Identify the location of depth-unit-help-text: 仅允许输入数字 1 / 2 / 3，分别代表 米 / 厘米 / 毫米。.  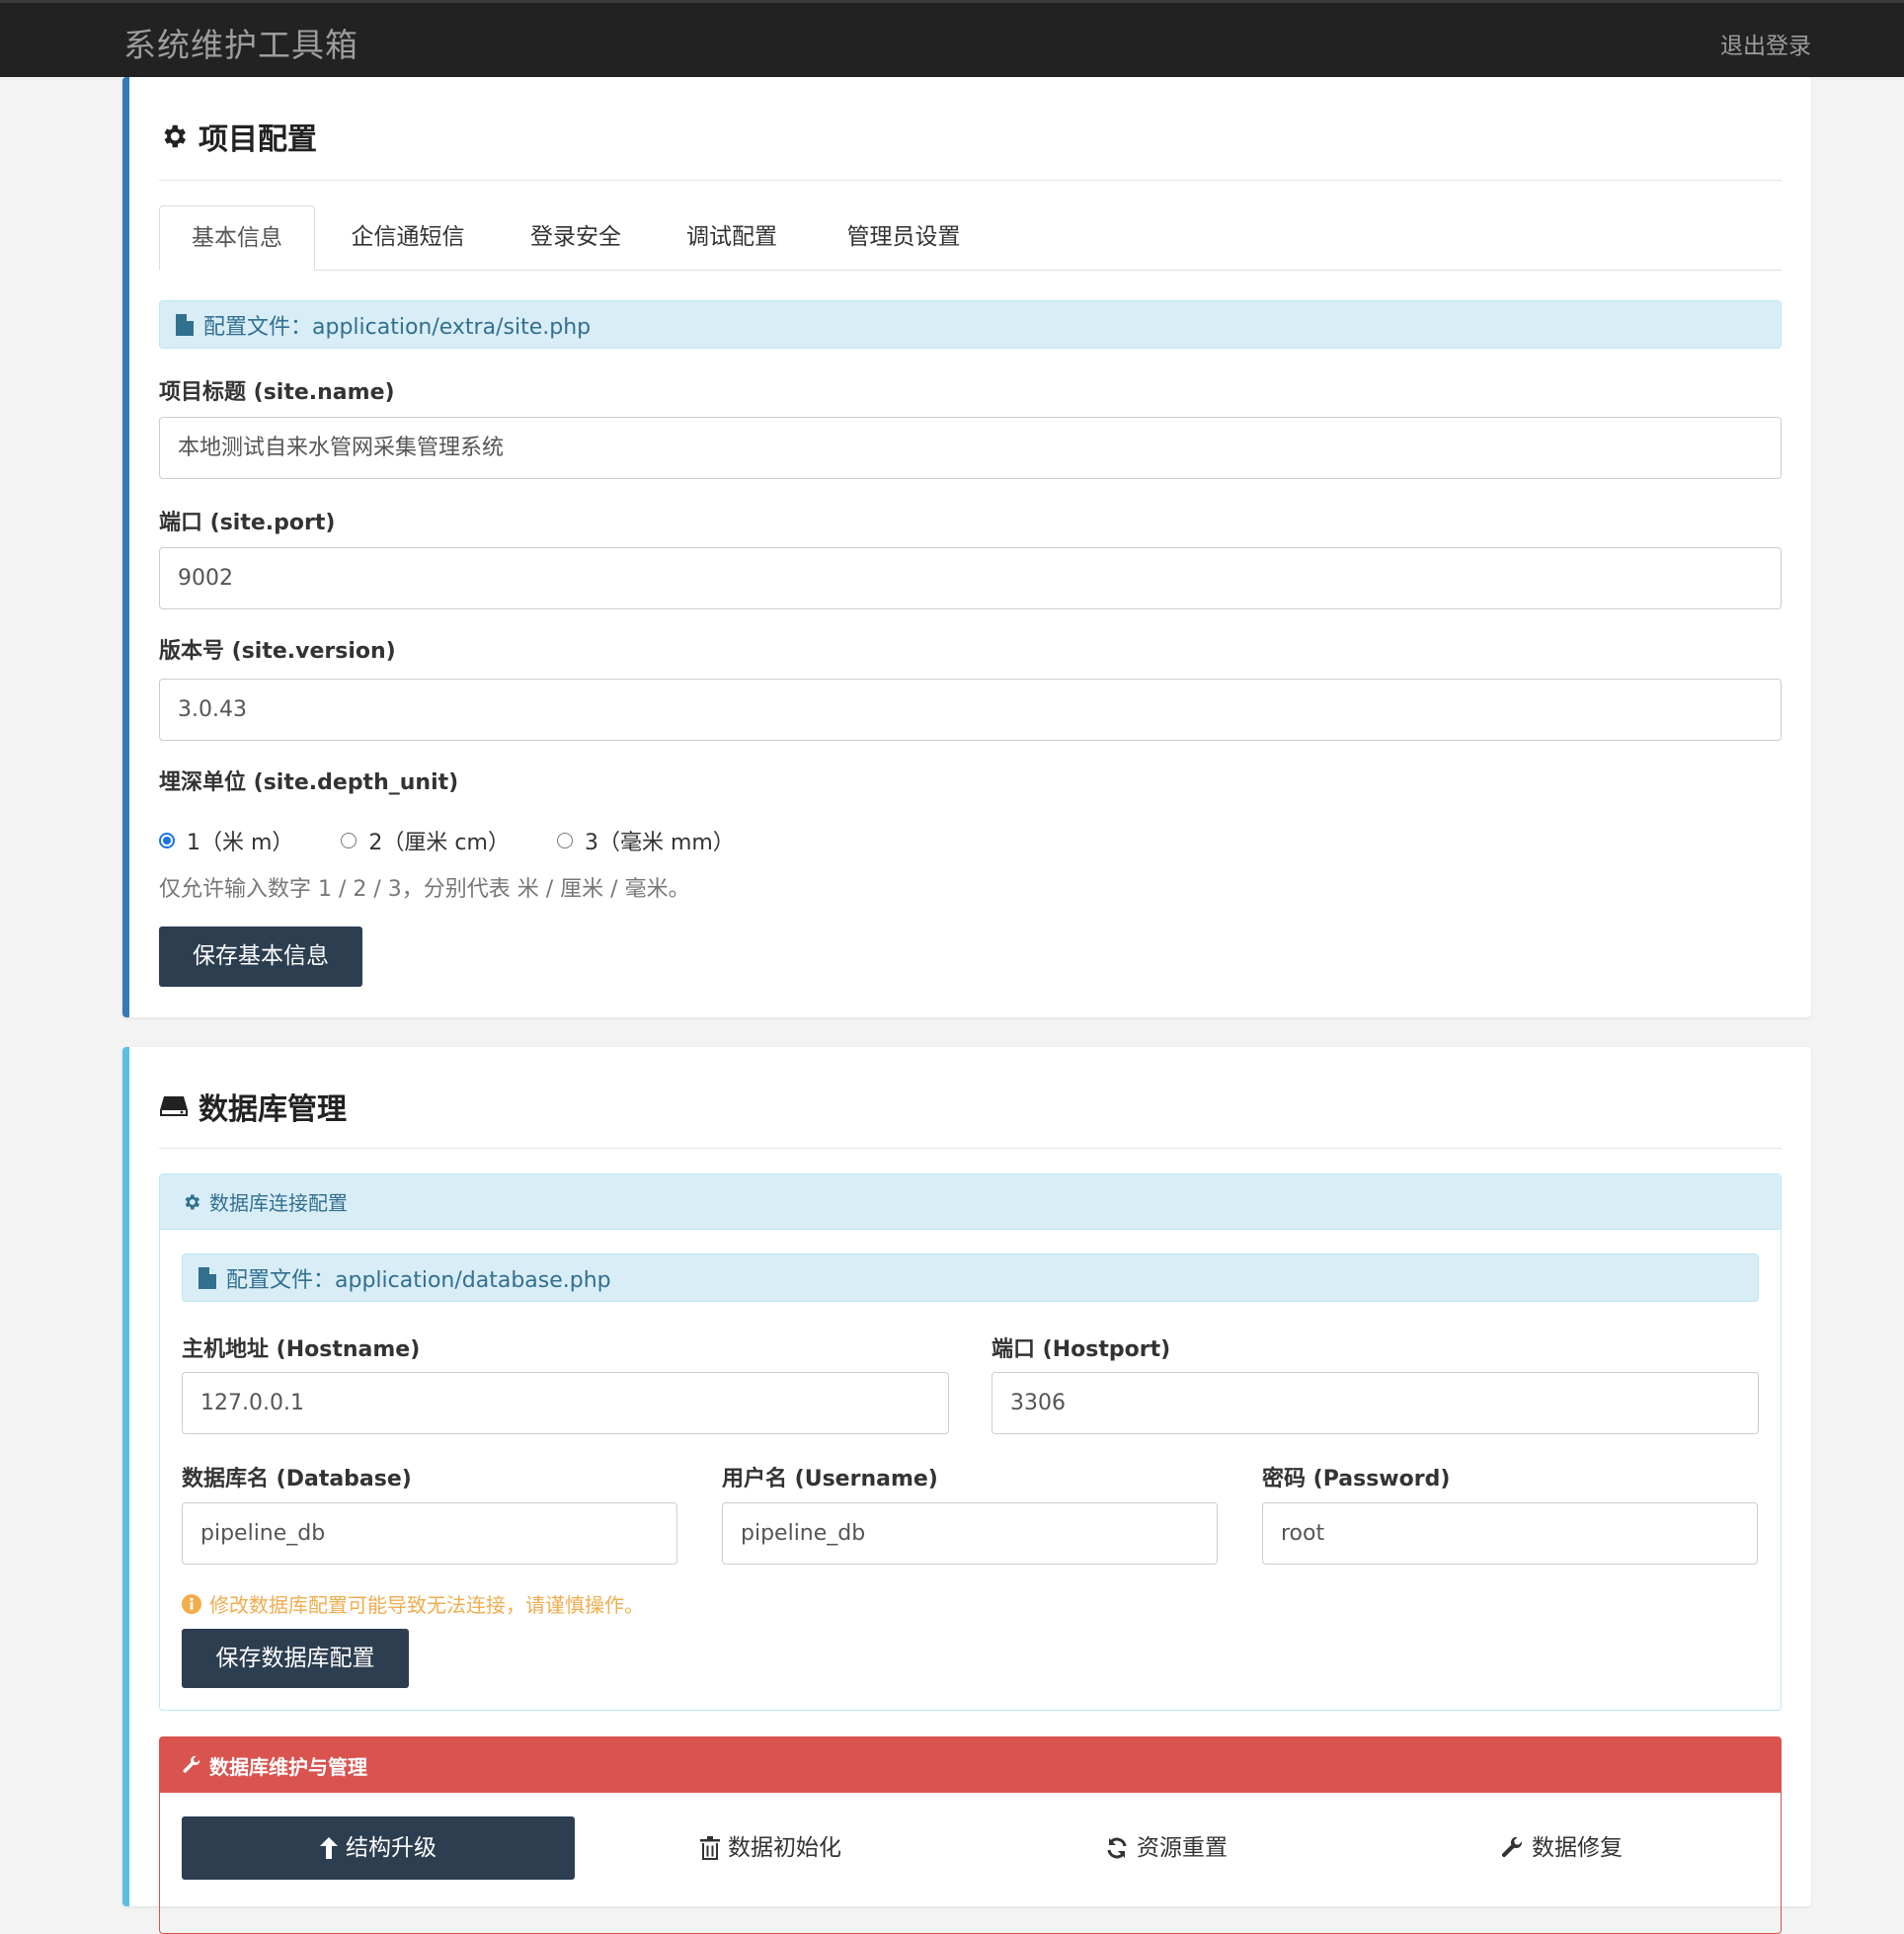
(424, 889).